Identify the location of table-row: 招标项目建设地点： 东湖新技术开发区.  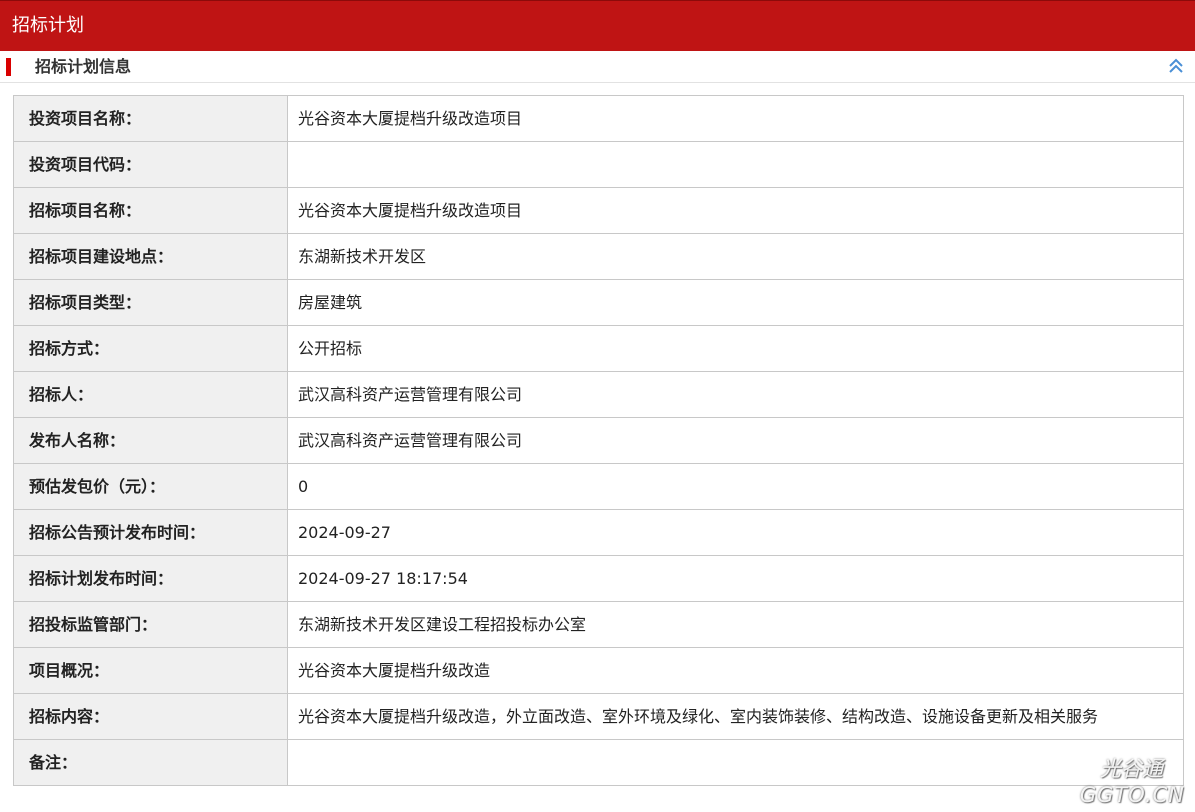
(598, 256).